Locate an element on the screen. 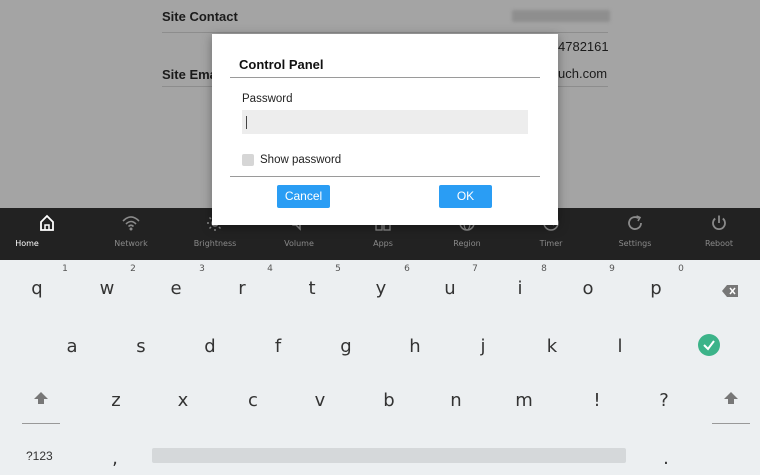 Image resolution: width=760 pixels, height=475 pixels. nav-reboot: Reboot is located at coordinates (718, 234).